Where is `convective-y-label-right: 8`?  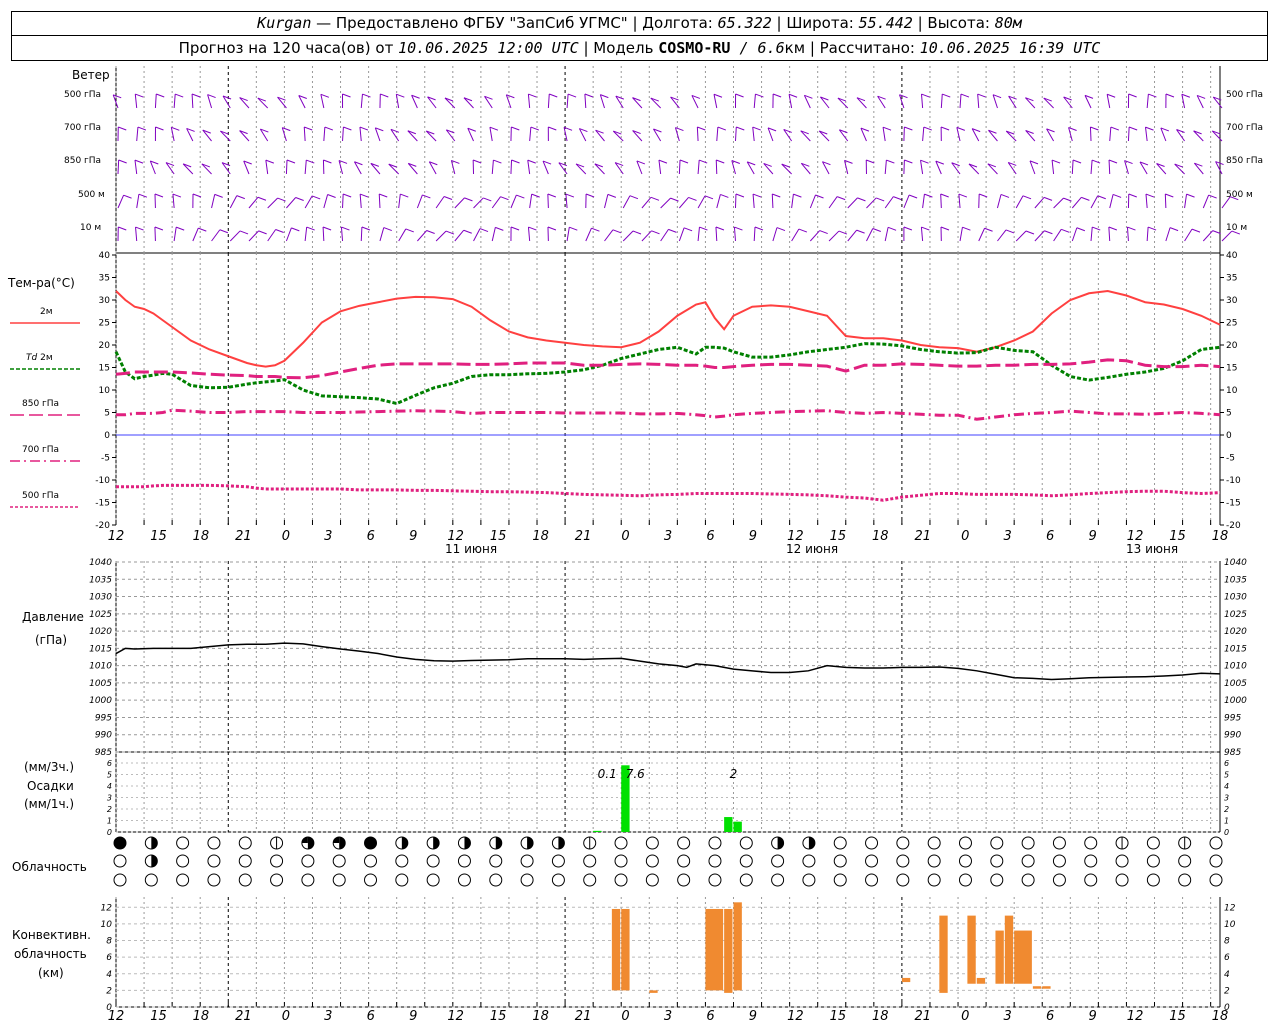 convective-y-label-right: 8 is located at coordinates (1227, 942).